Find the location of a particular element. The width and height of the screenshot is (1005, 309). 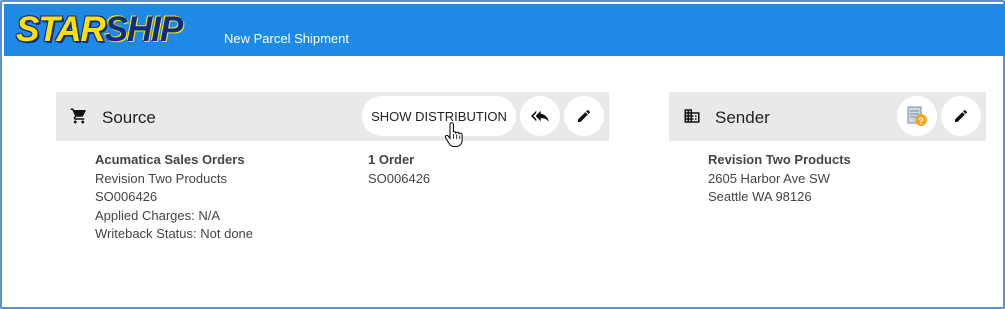

order-summary: 1 Order SO006426 is located at coordinates (399, 169).